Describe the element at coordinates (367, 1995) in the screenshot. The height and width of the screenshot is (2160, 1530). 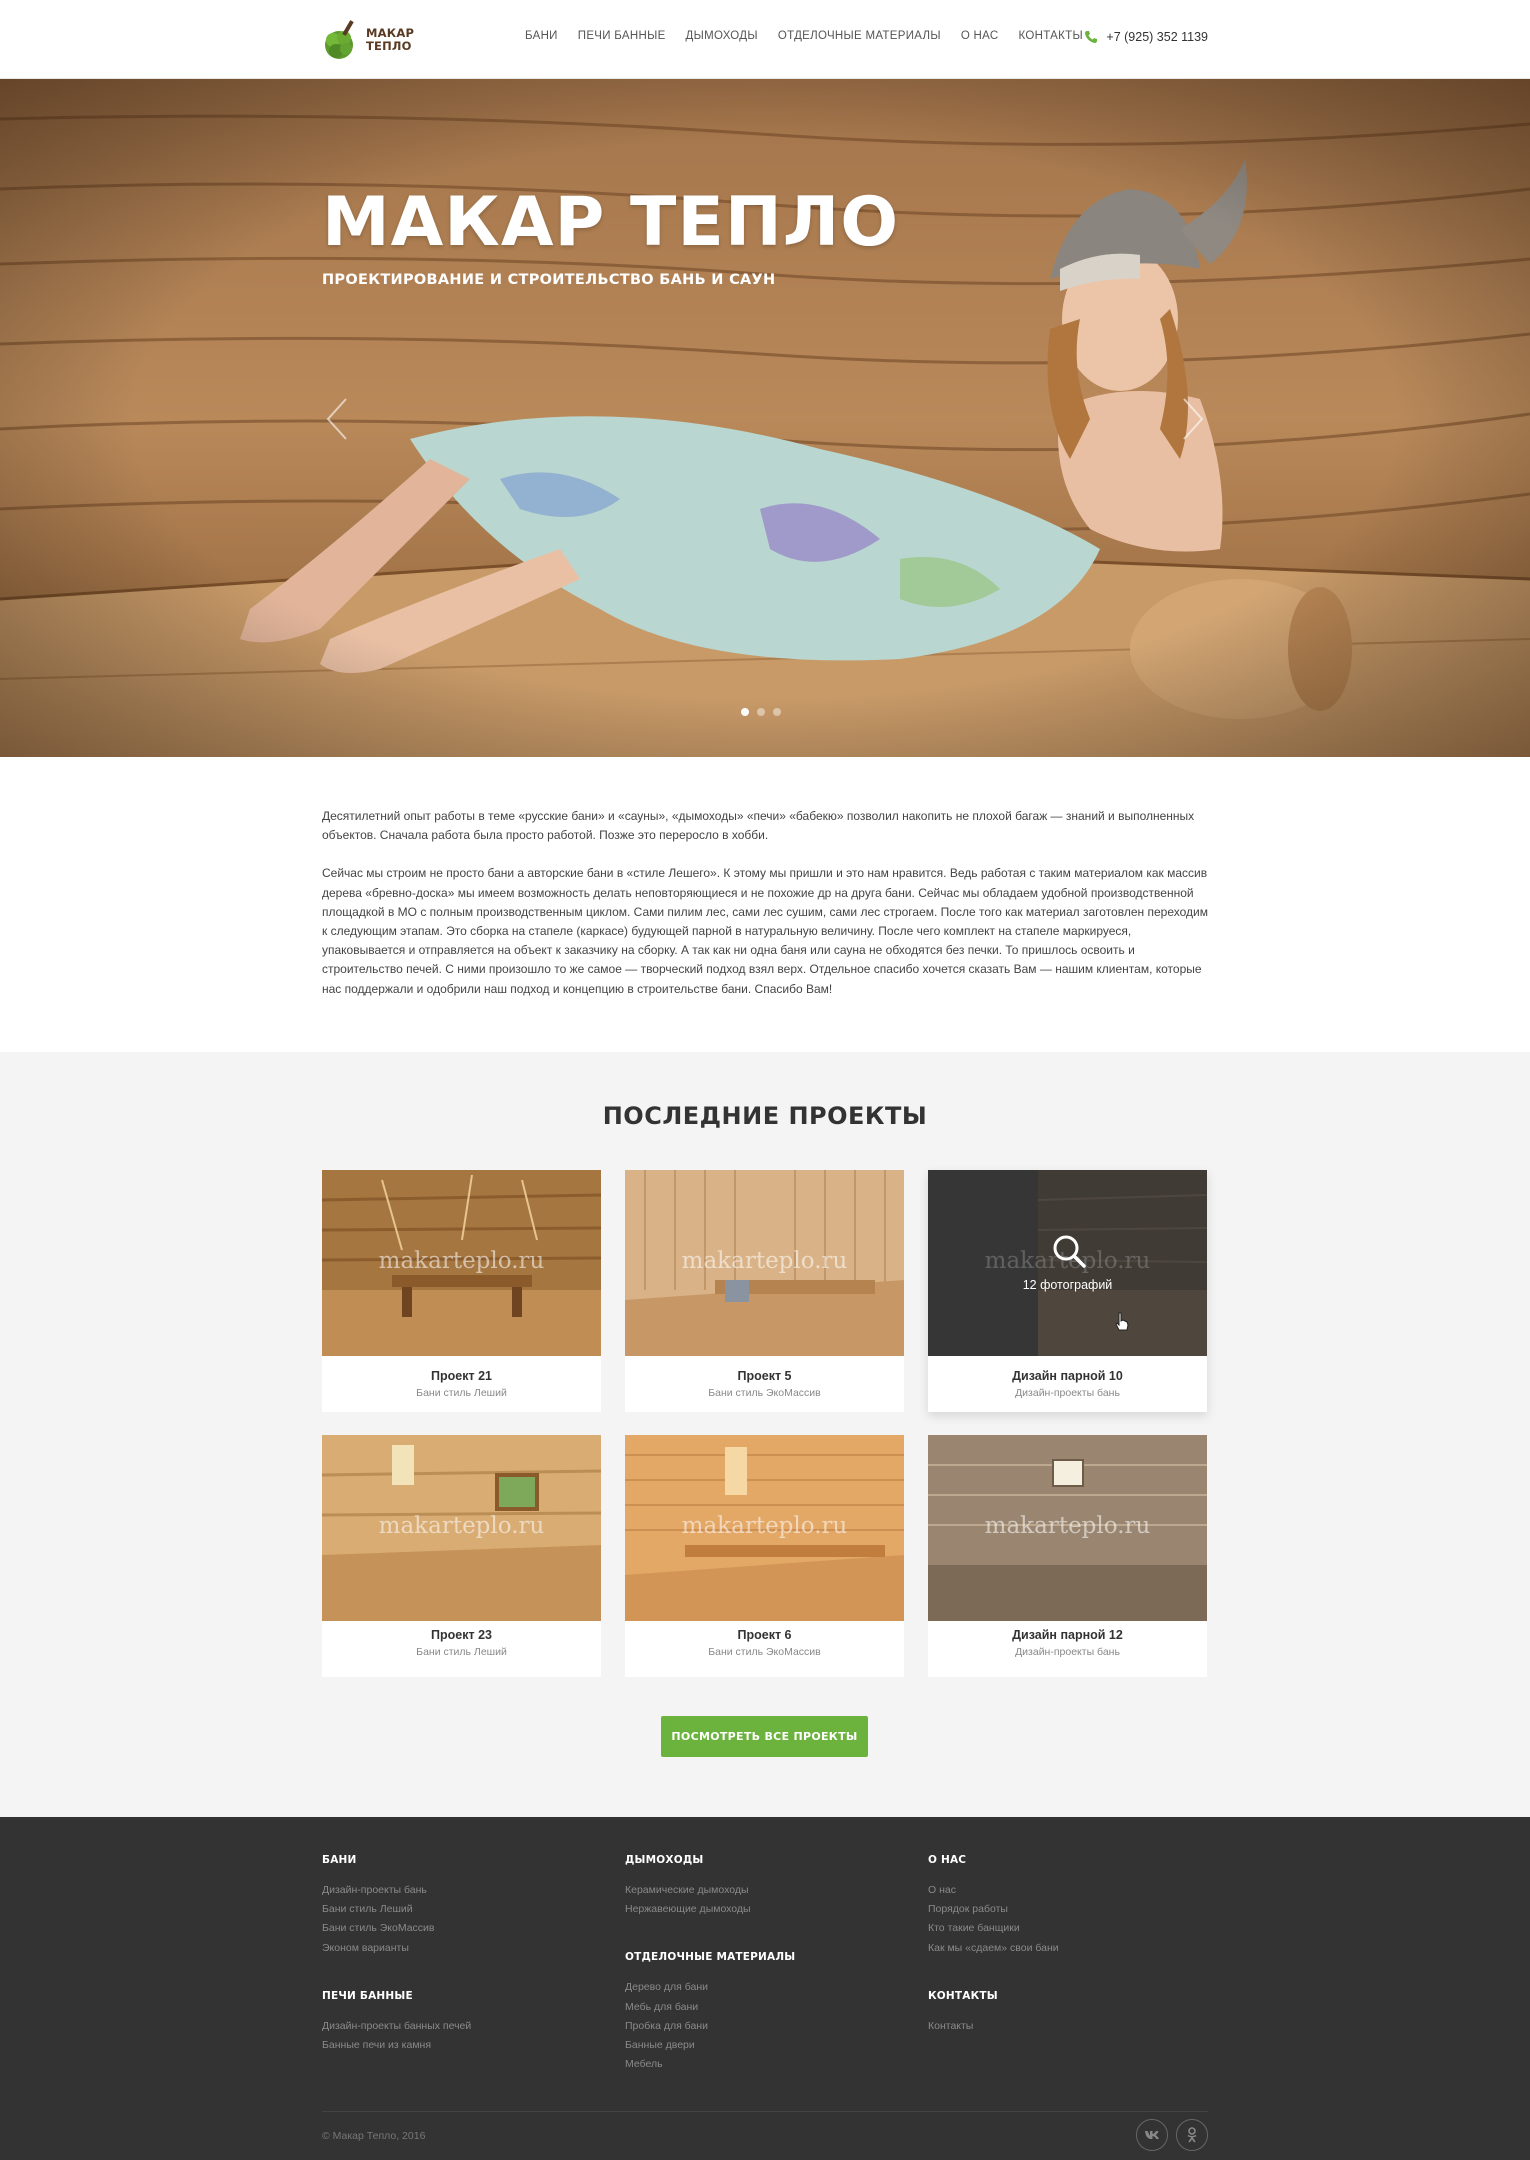
I see `footer-heading: ПЕЧИ БАННЫЕ` at that location.